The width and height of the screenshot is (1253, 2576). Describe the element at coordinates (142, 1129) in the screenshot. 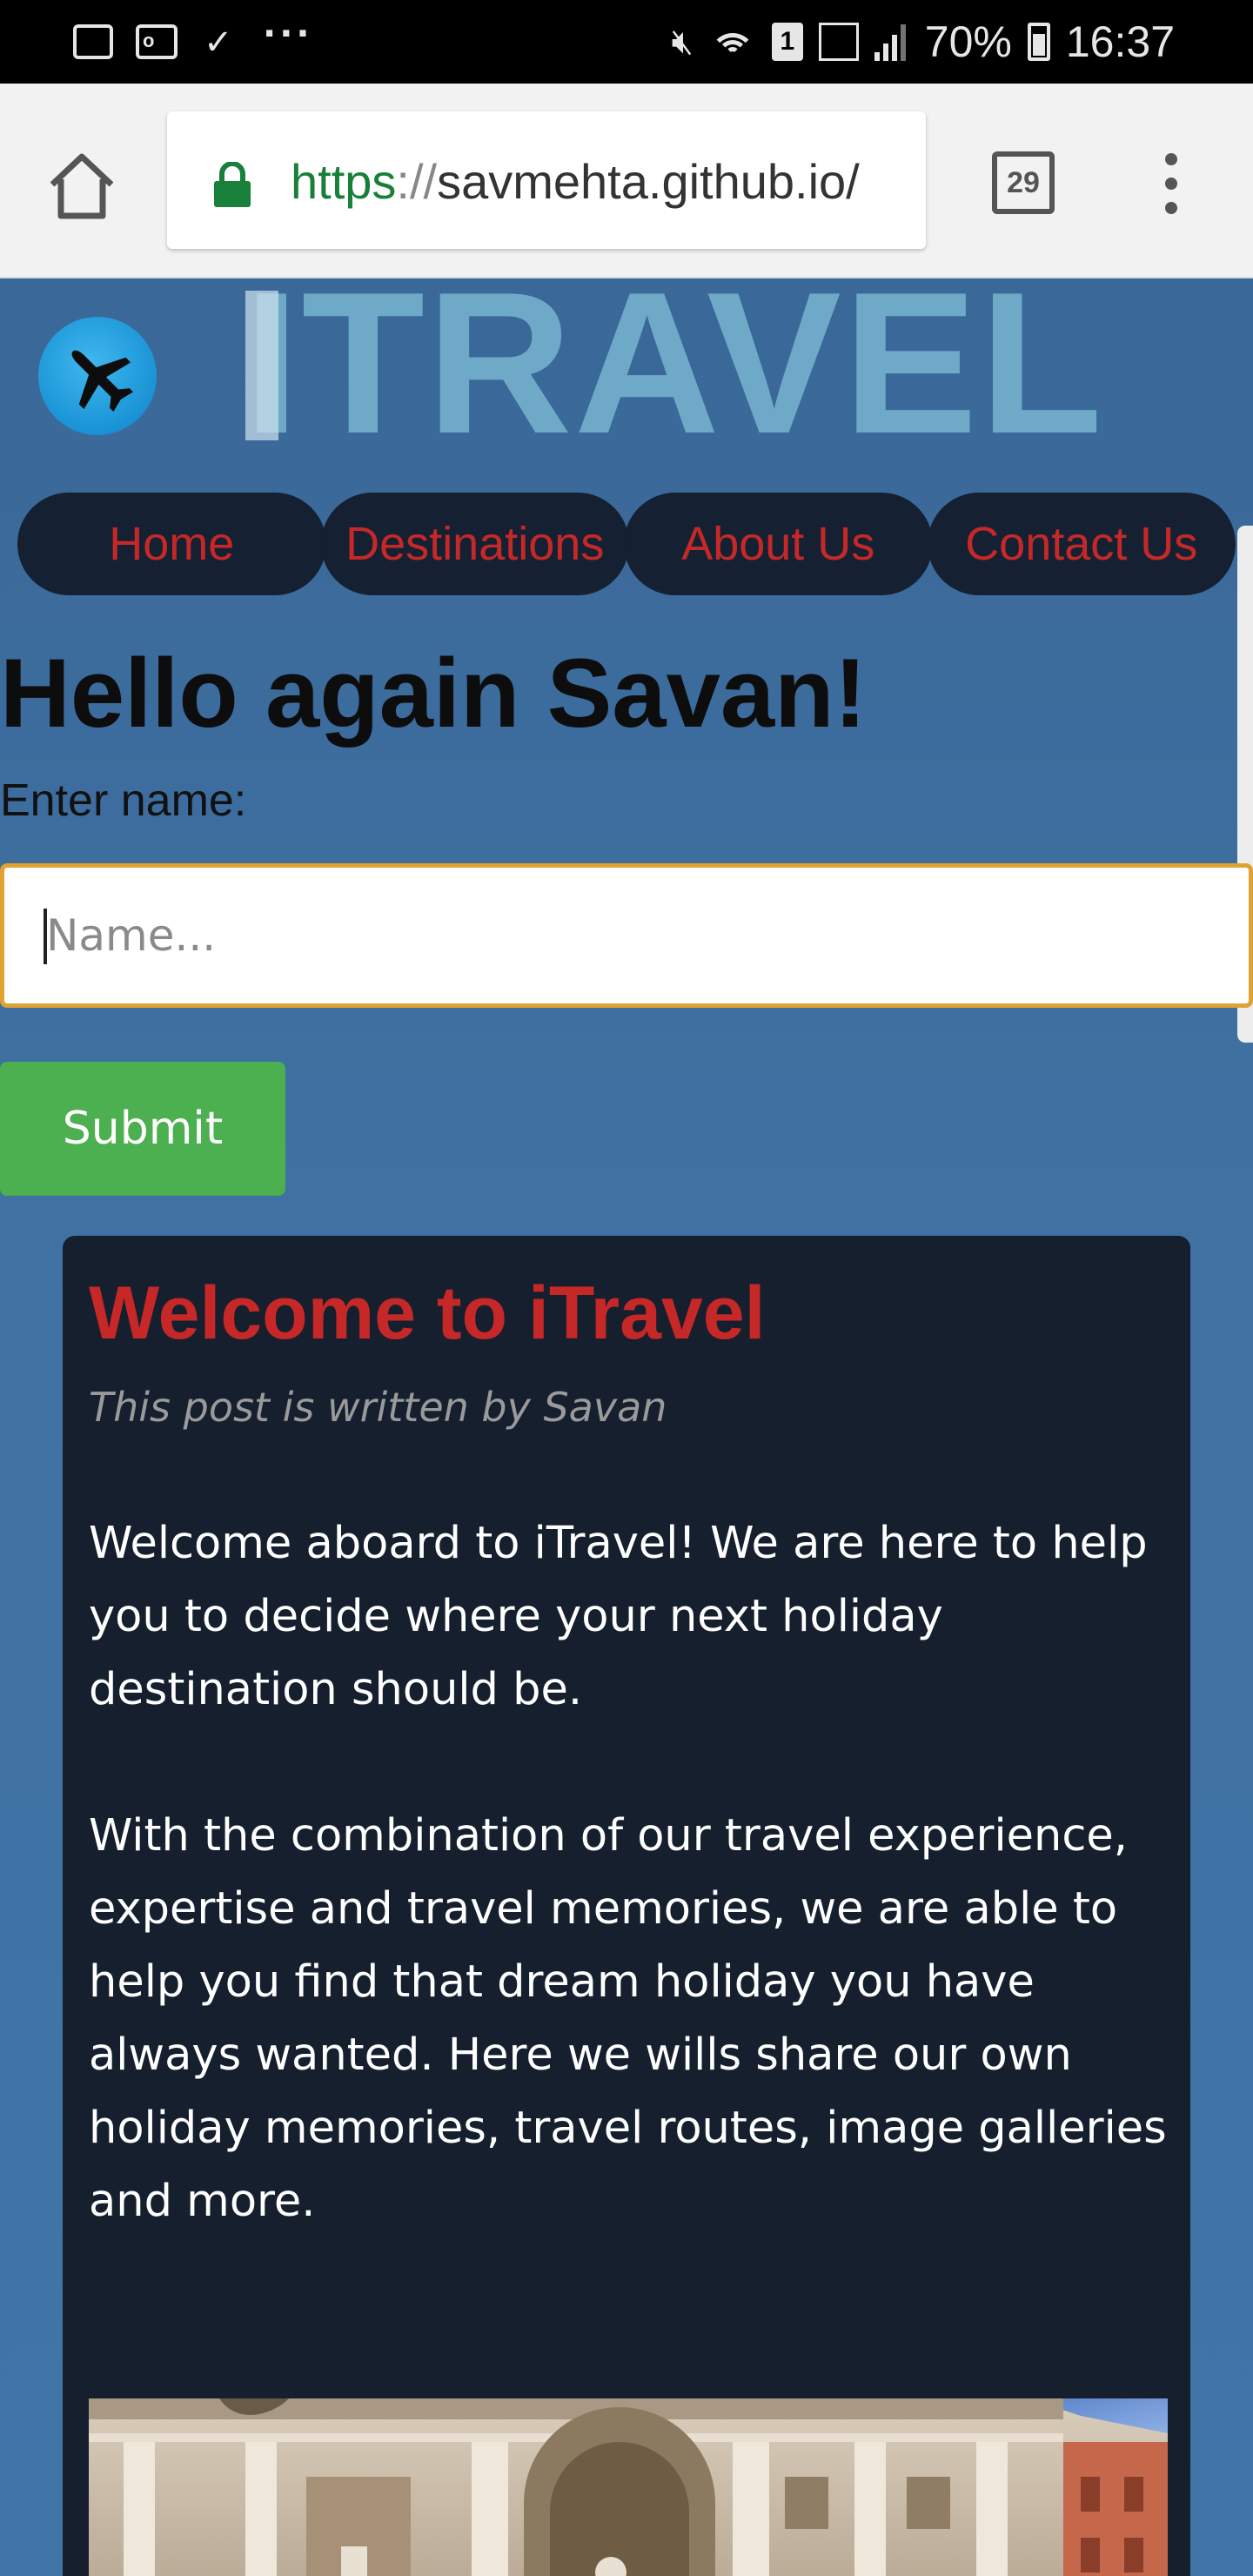

I see `submit-button: Submit` at that location.